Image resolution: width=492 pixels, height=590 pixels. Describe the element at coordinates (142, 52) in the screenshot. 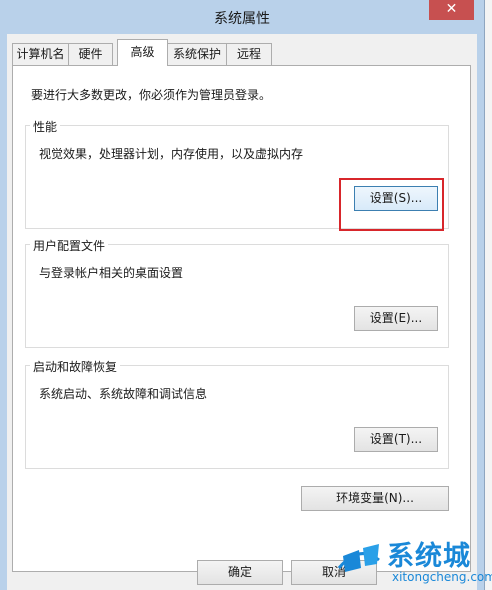

I see `tab-advanced: 高级` at that location.